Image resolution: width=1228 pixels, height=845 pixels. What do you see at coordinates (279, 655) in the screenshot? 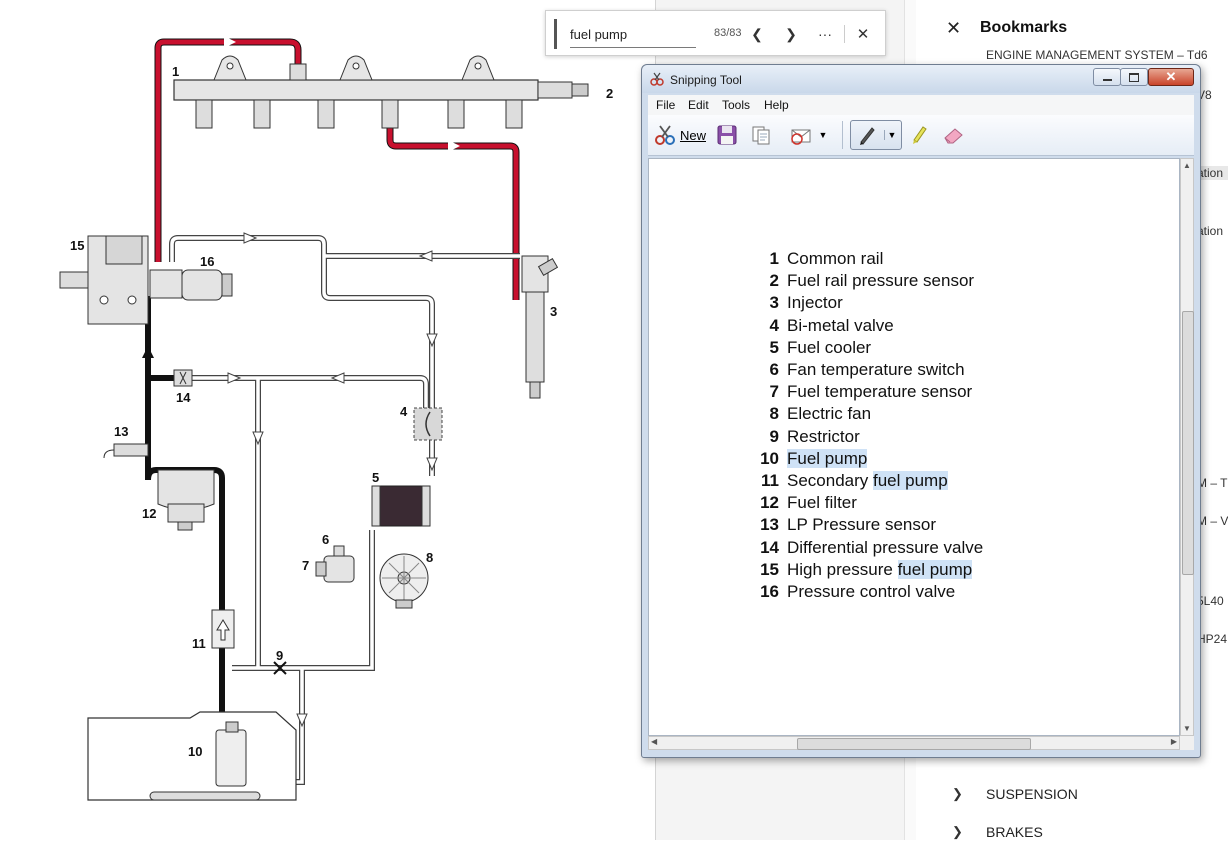
I see `diagram-label-9: 9` at bounding box center [279, 655].